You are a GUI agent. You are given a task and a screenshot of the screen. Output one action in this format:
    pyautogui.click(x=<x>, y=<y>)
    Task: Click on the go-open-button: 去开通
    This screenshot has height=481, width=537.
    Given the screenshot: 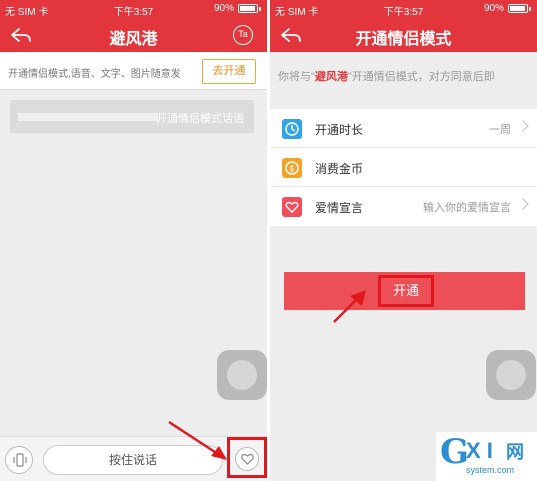 What is the action you would take?
    pyautogui.click(x=229, y=71)
    